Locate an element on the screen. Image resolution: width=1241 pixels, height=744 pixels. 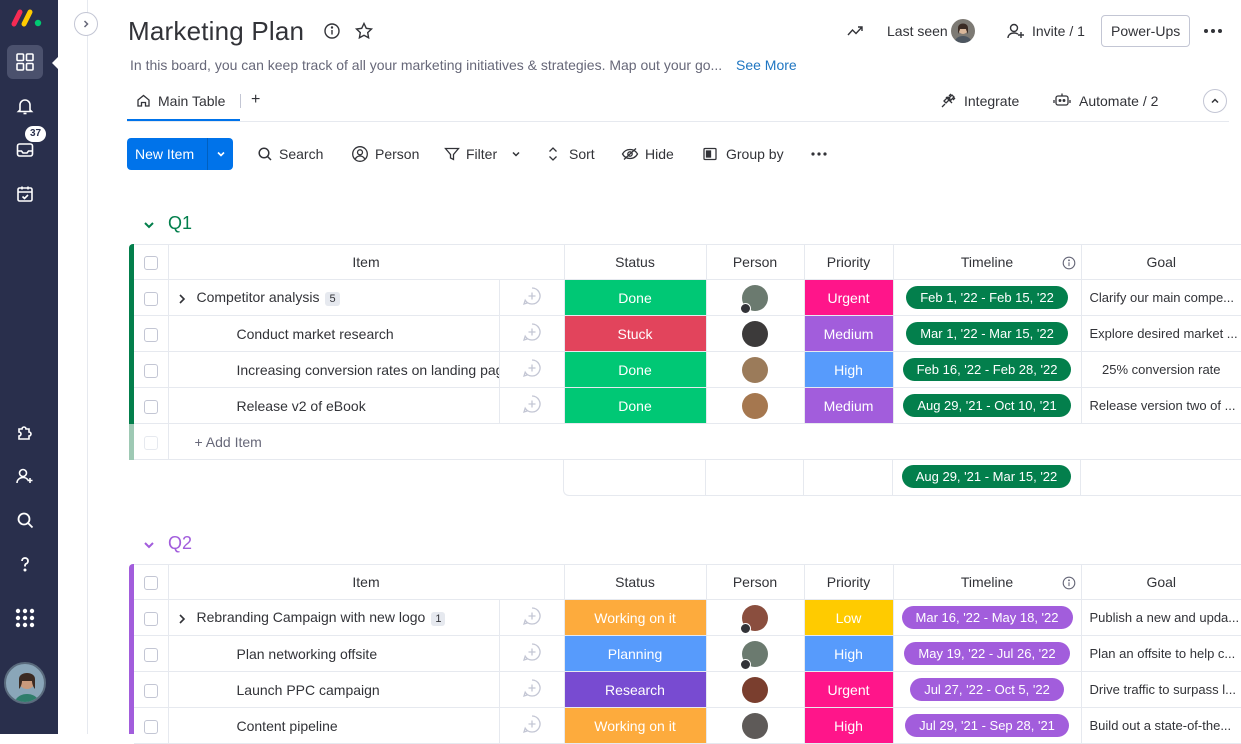
status-cell: Stuck is located at coordinates (635, 333).